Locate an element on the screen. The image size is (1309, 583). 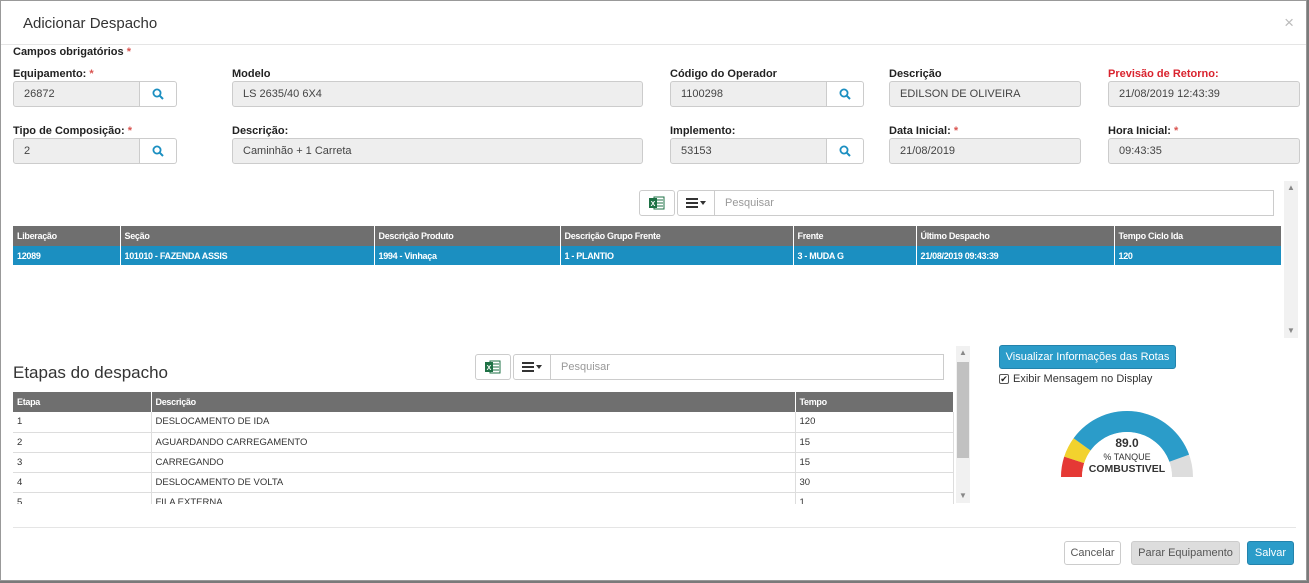
etapas-scrollbar: ▲ ▼ is located at coordinates (963, 424).